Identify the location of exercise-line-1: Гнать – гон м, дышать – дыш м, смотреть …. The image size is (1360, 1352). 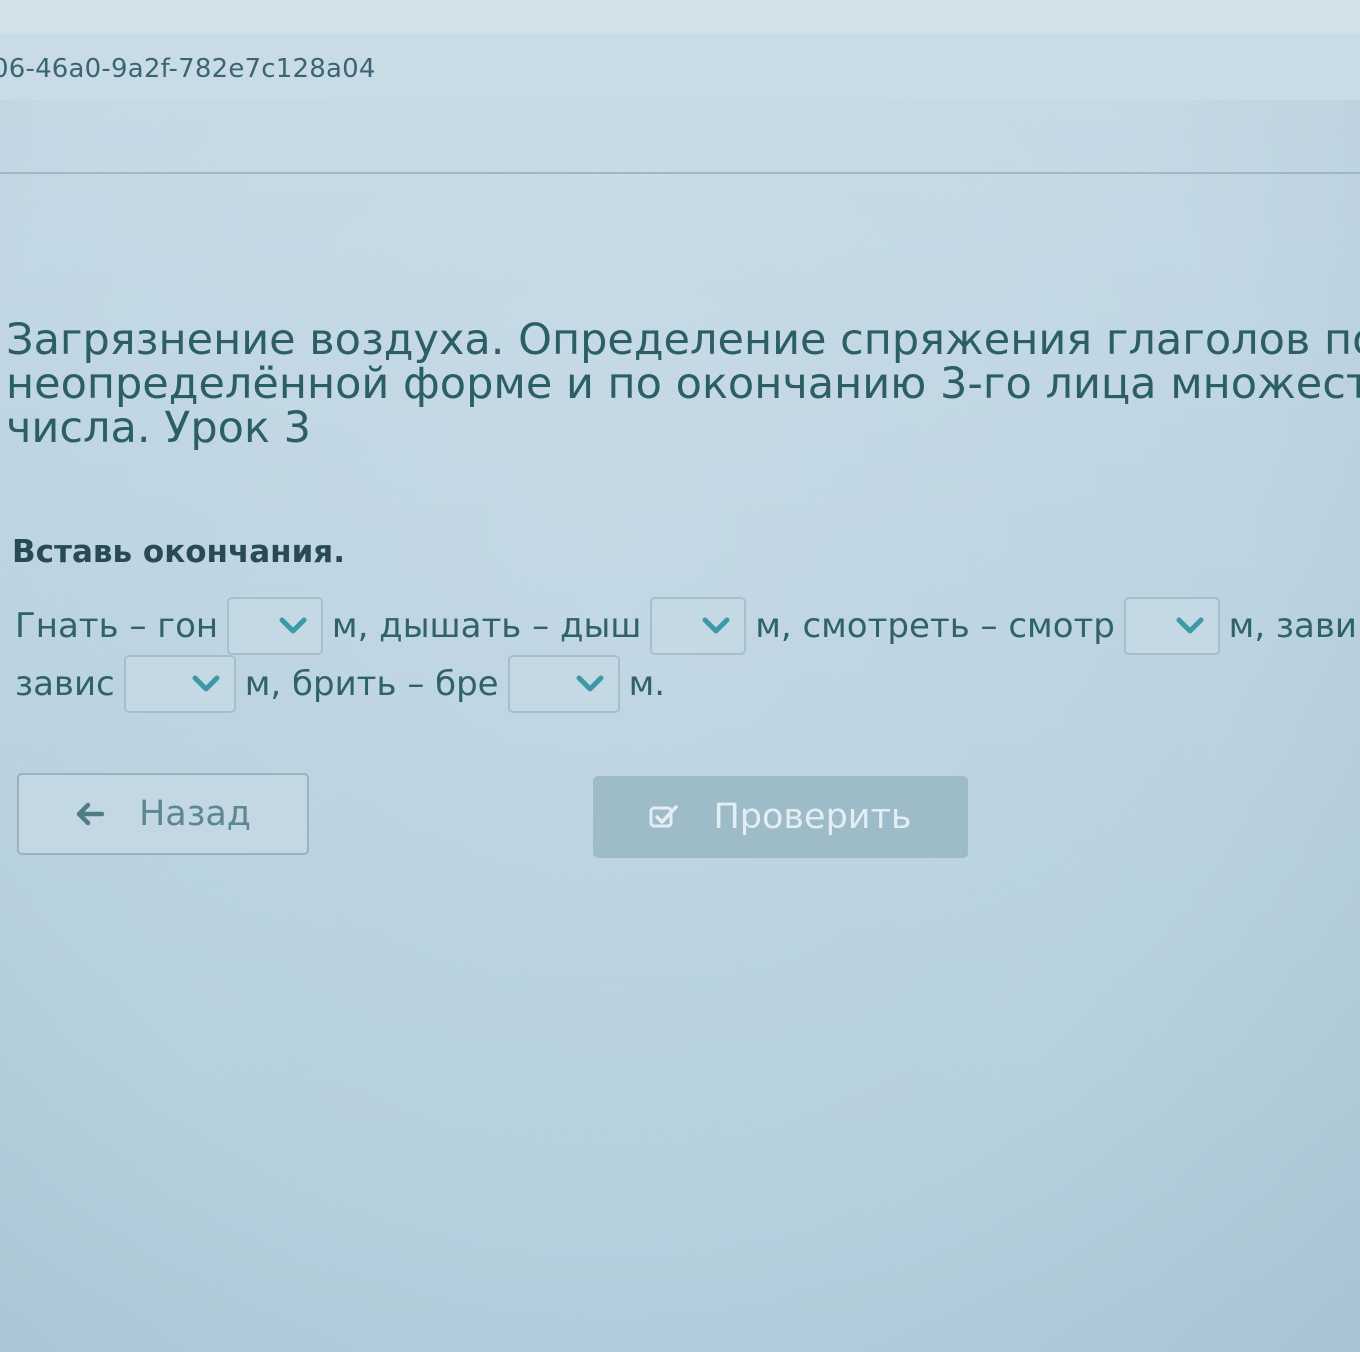
(686, 626).